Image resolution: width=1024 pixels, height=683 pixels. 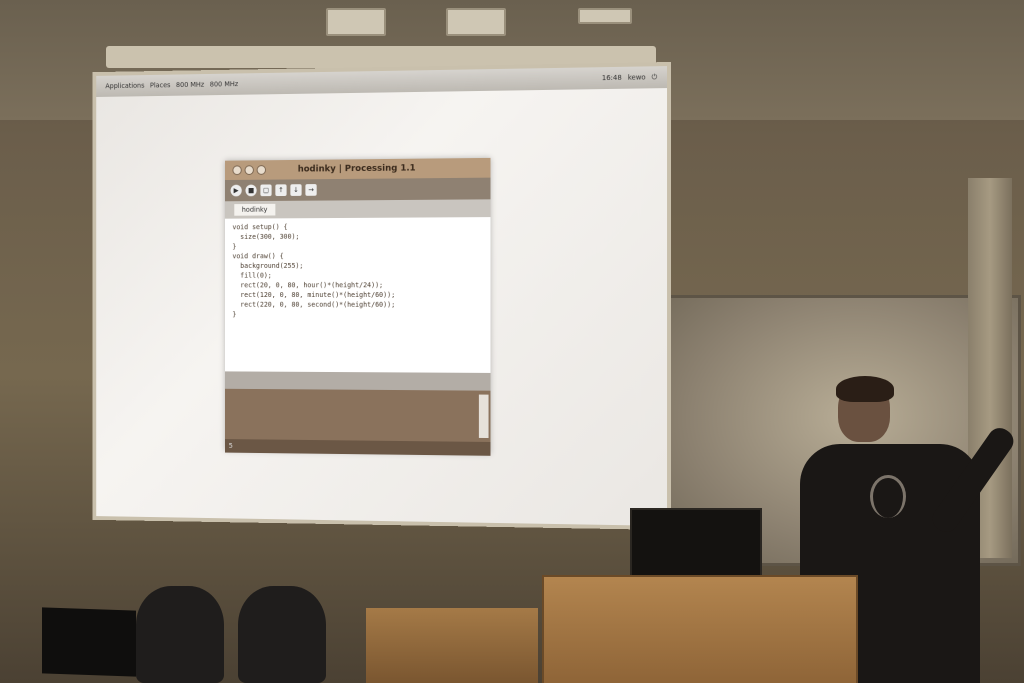 What do you see at coordinates (357, 380) in the screenshot?
I see `message-area` at bounding box center [357, 380].